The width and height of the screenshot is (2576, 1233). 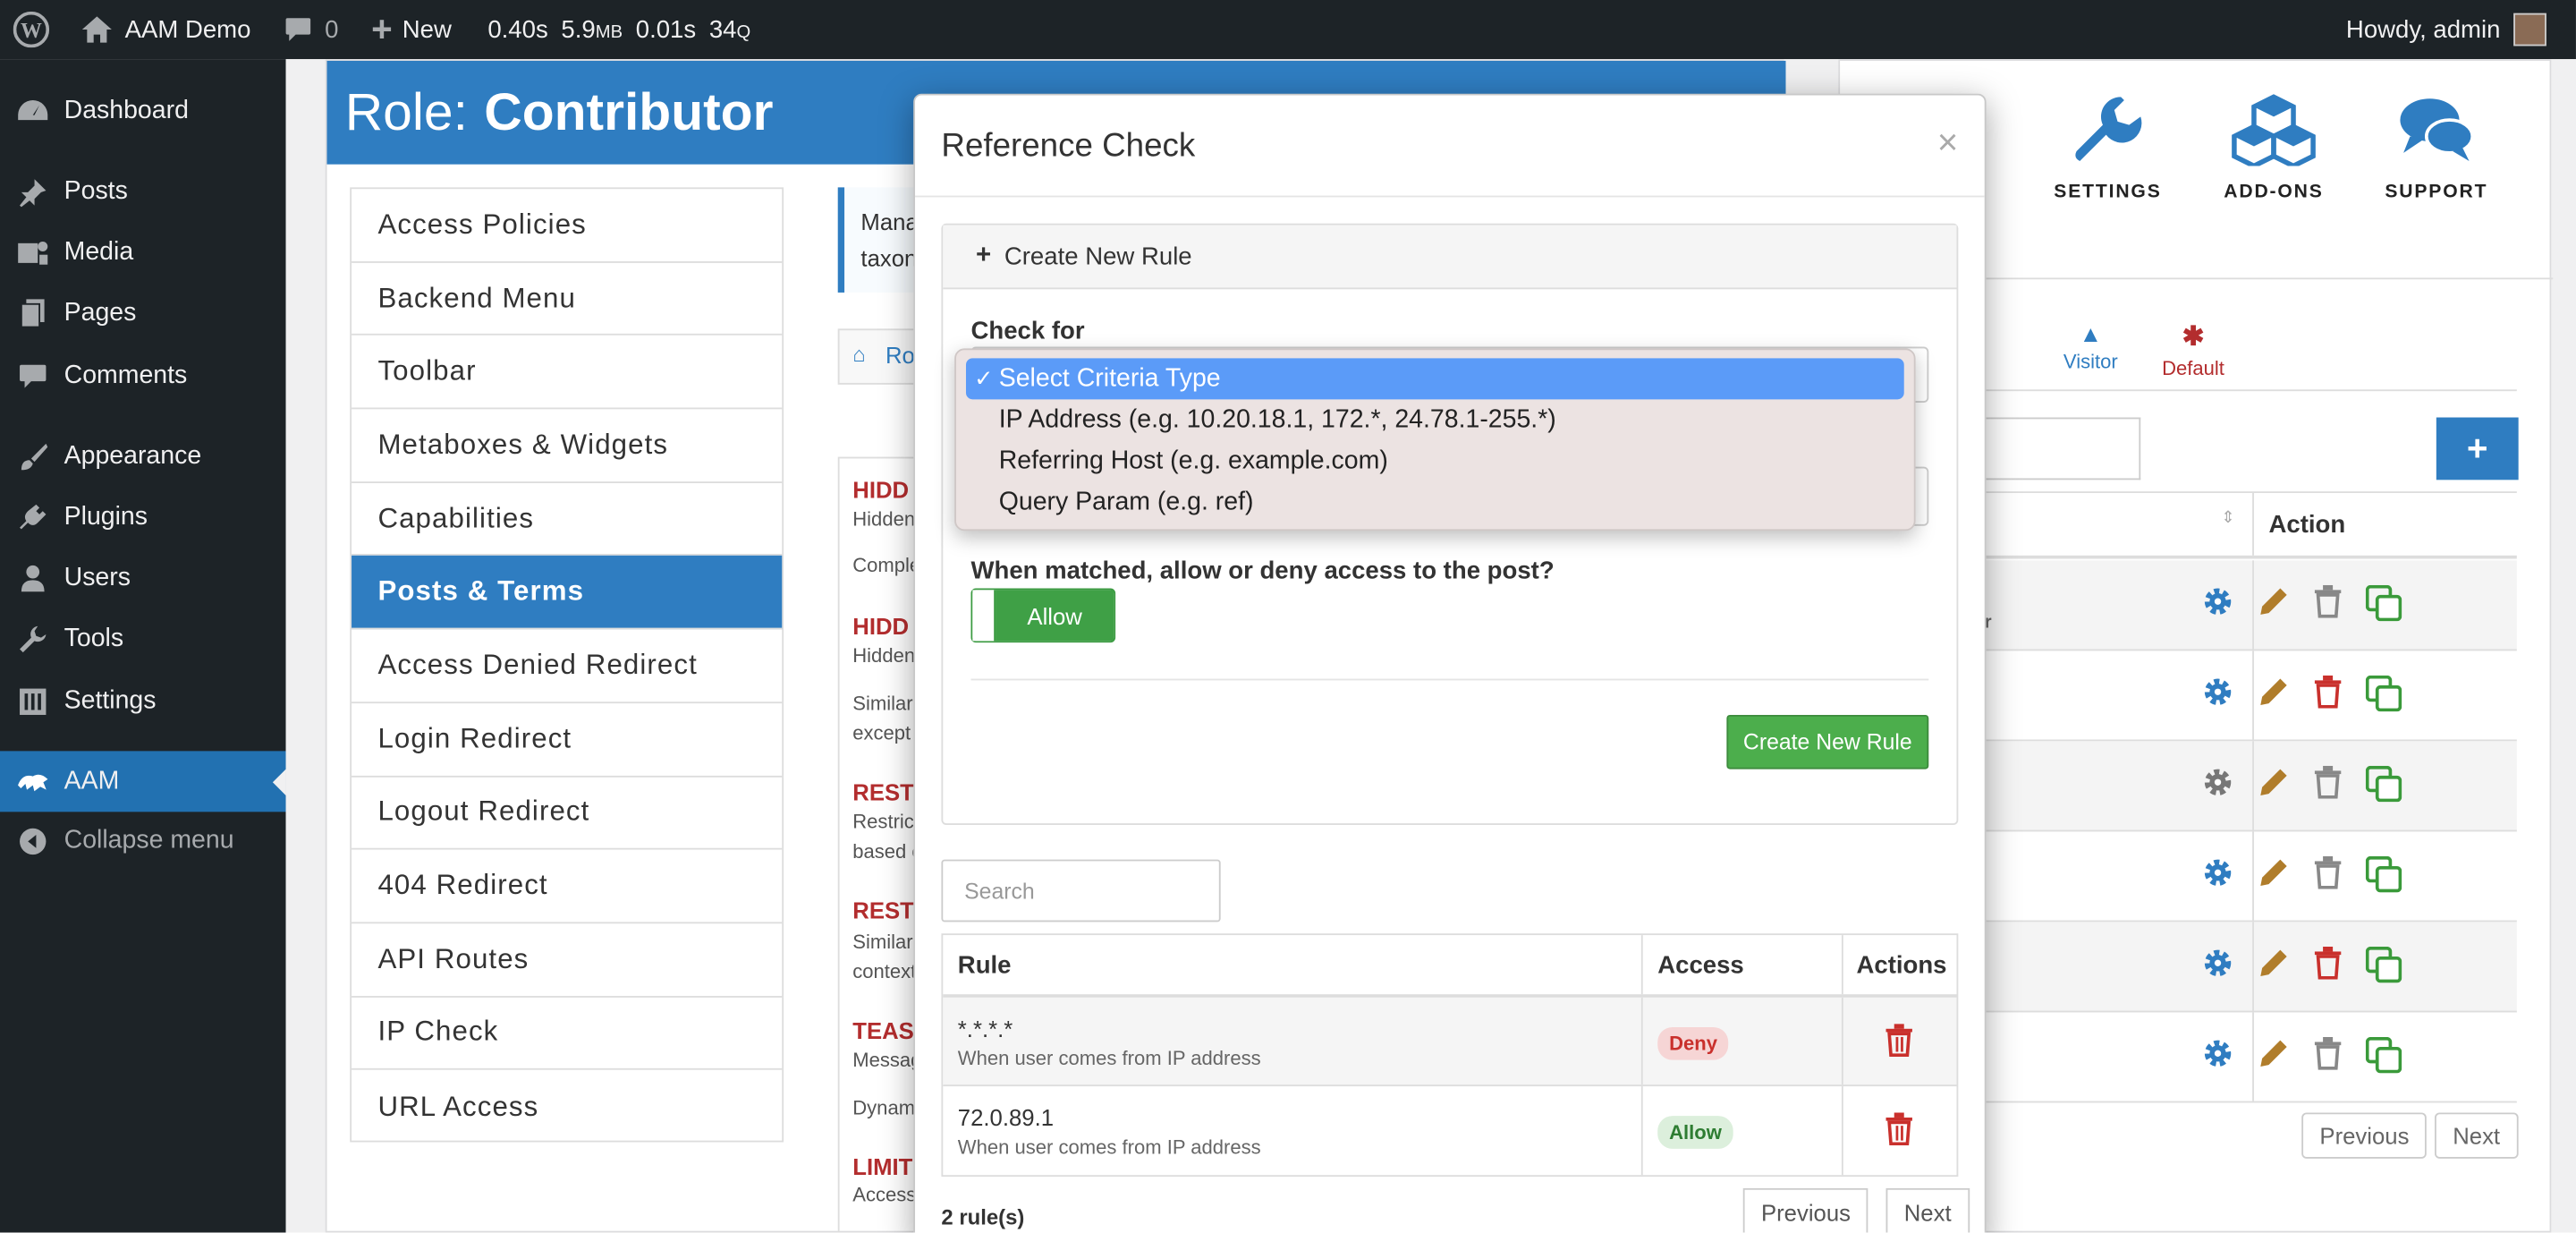 I want to click on sidebar-item-users: Users, so click(x=143, y=578).